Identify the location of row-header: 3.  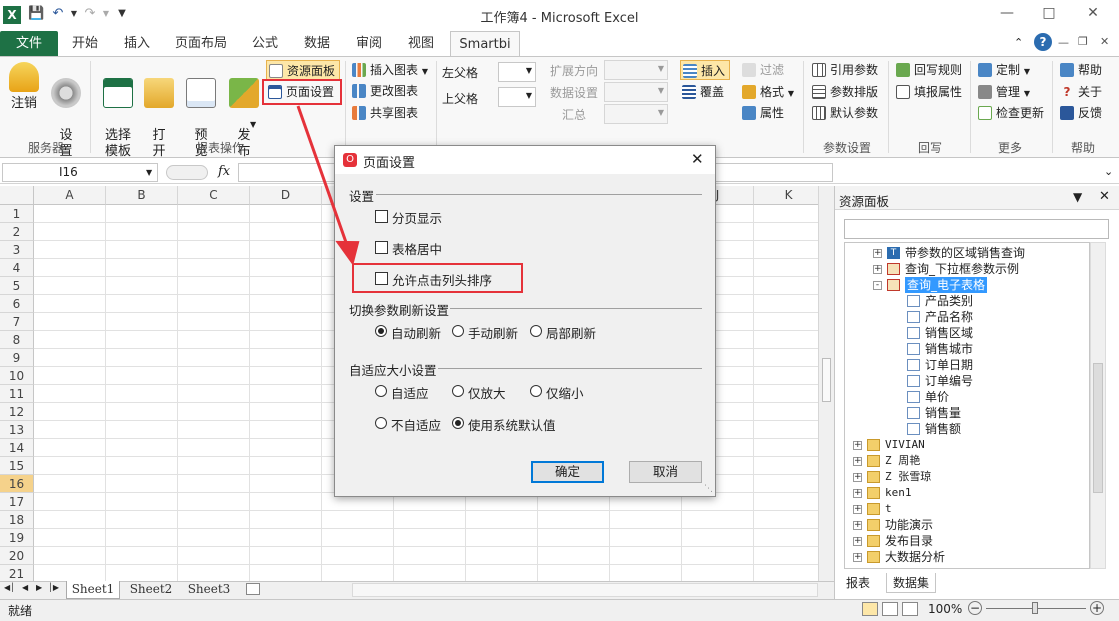
(17, 250).